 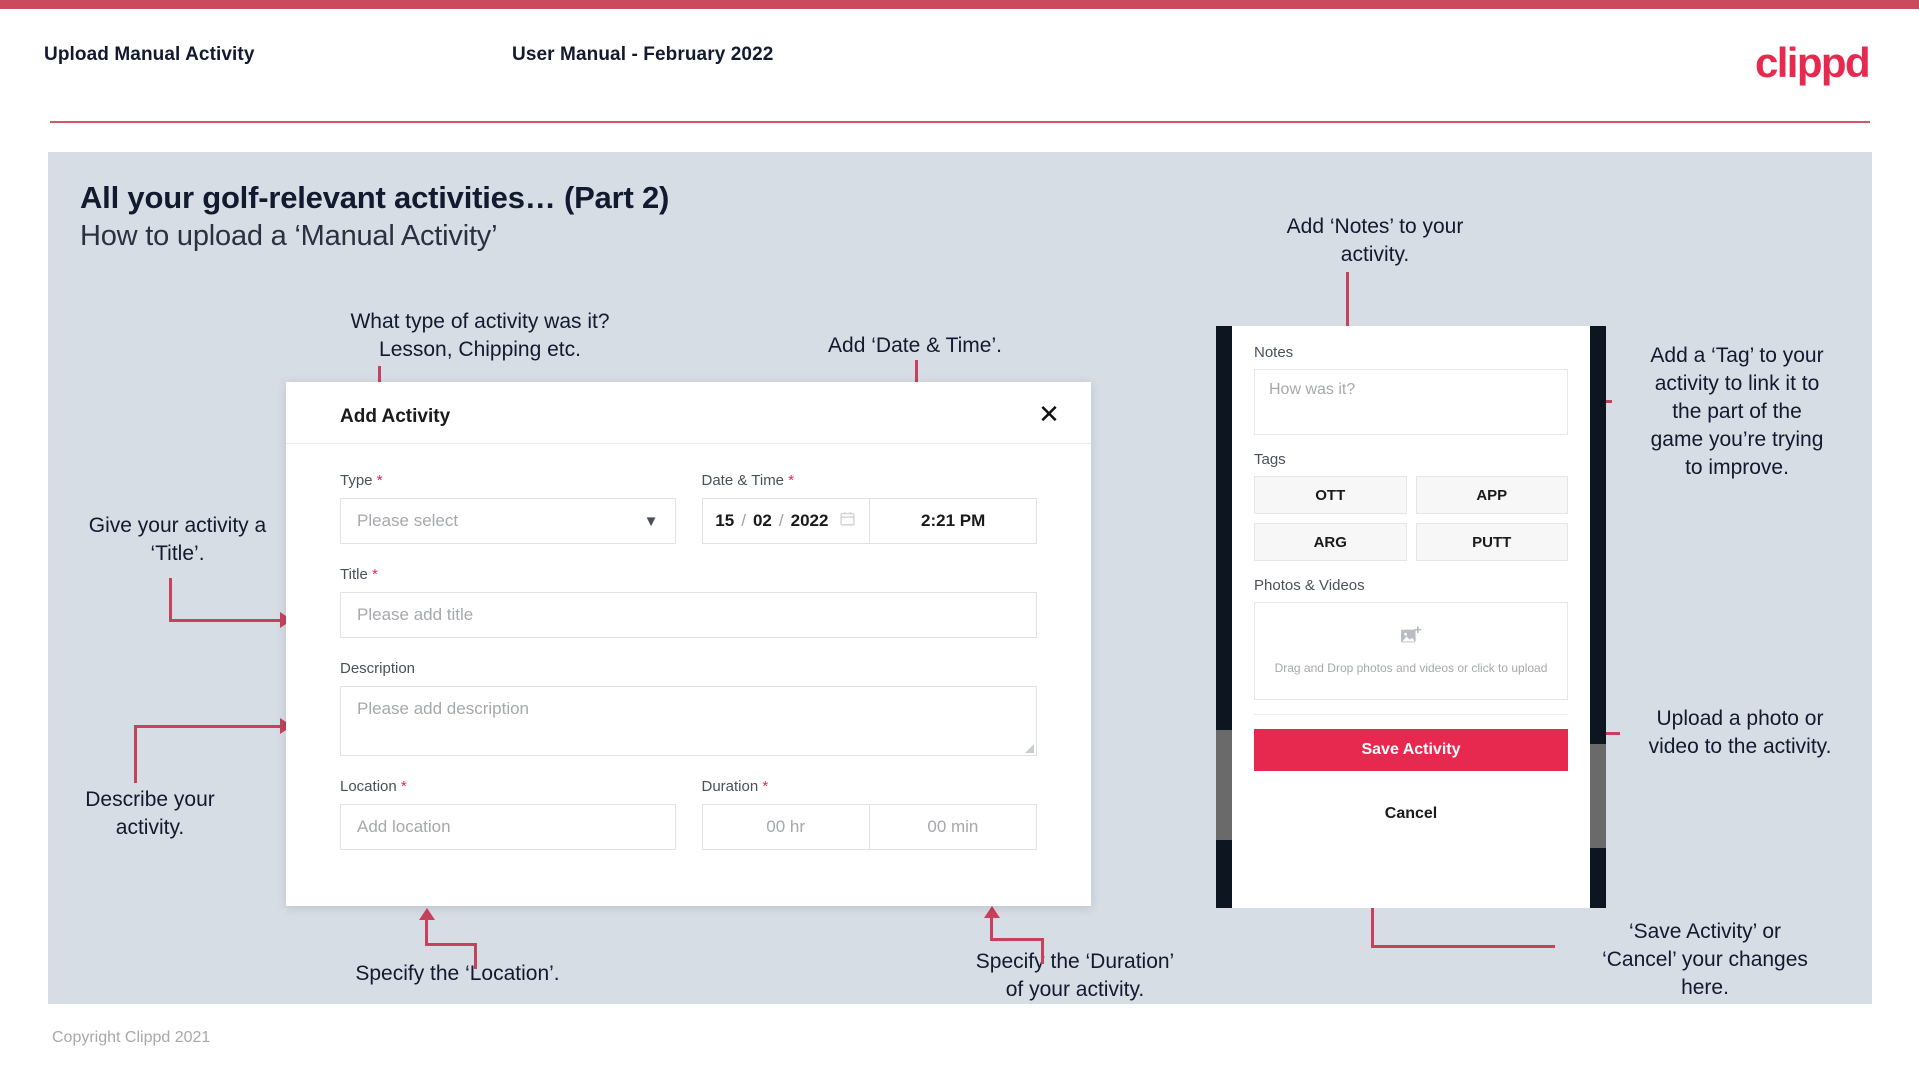 I want to click on time-input: 2:21 PM, so click(x=952, y=521).